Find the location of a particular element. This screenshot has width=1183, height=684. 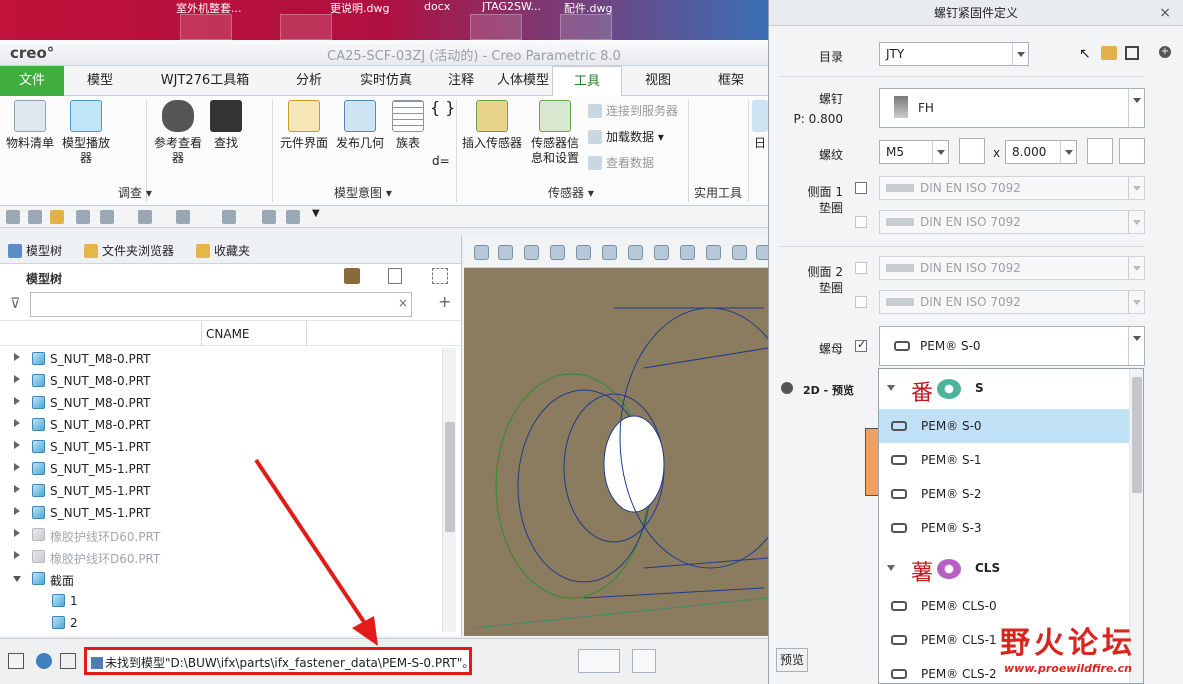

tab-annotate: 注释 is located at coordinates (461, 81).